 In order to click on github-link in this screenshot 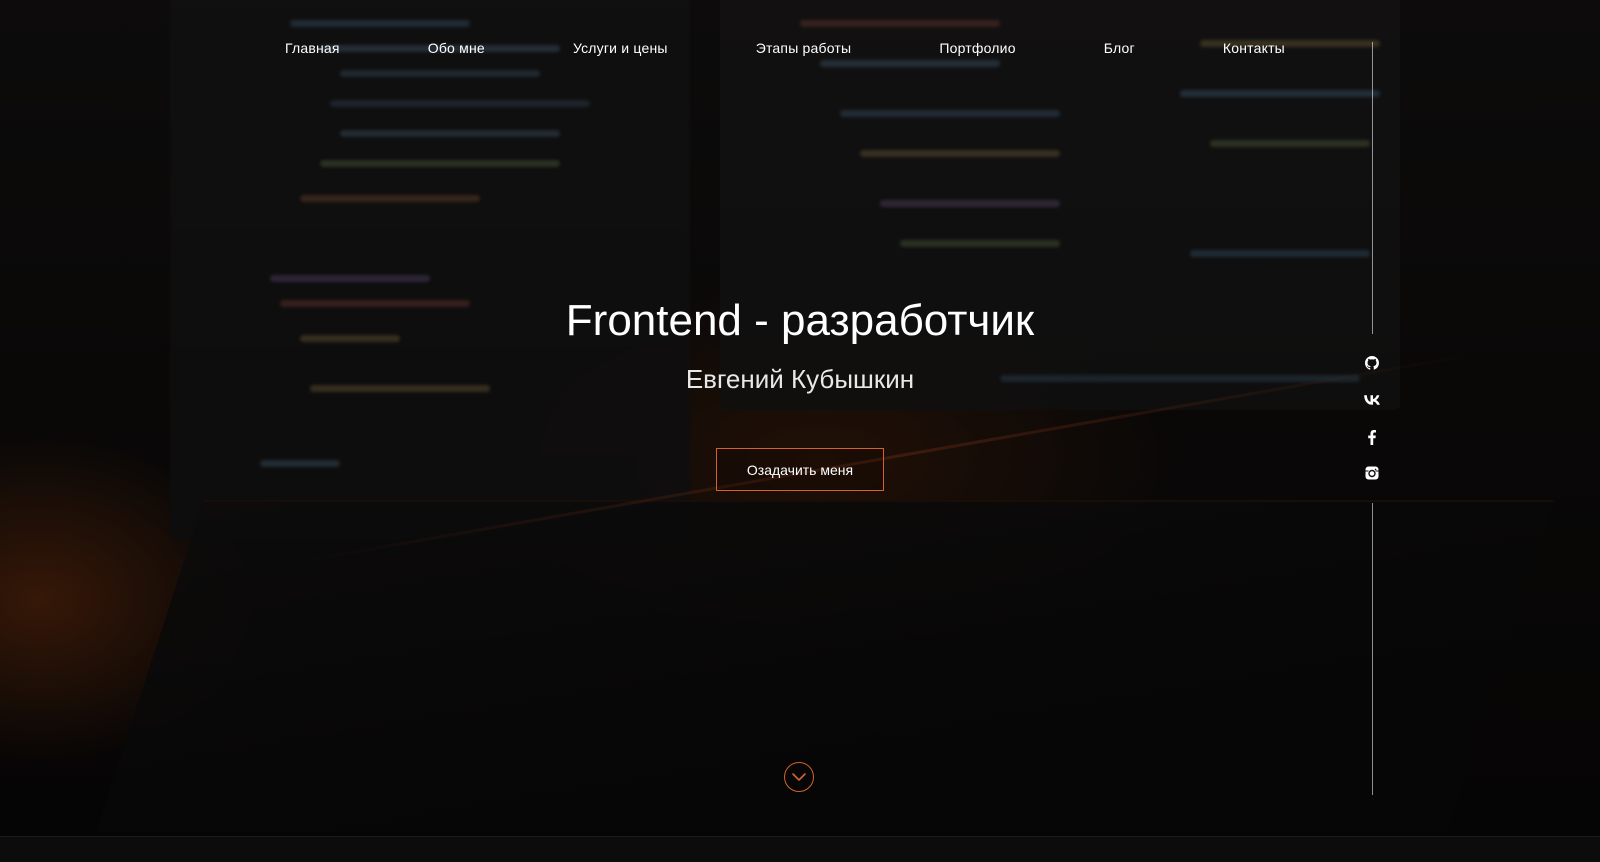, I will do `click(1372, 363)`.